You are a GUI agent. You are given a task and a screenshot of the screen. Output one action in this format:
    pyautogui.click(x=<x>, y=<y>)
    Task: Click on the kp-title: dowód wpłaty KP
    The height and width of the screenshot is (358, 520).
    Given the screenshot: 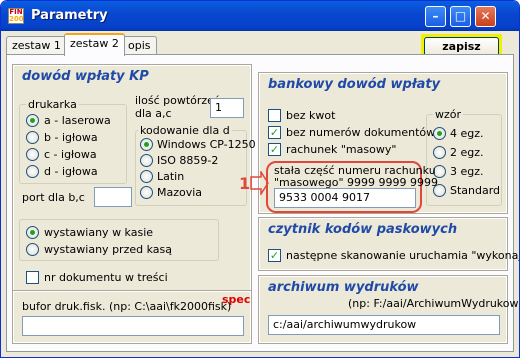 What is the action you would take?
    pyautogui.click(x=132, y=77)
    